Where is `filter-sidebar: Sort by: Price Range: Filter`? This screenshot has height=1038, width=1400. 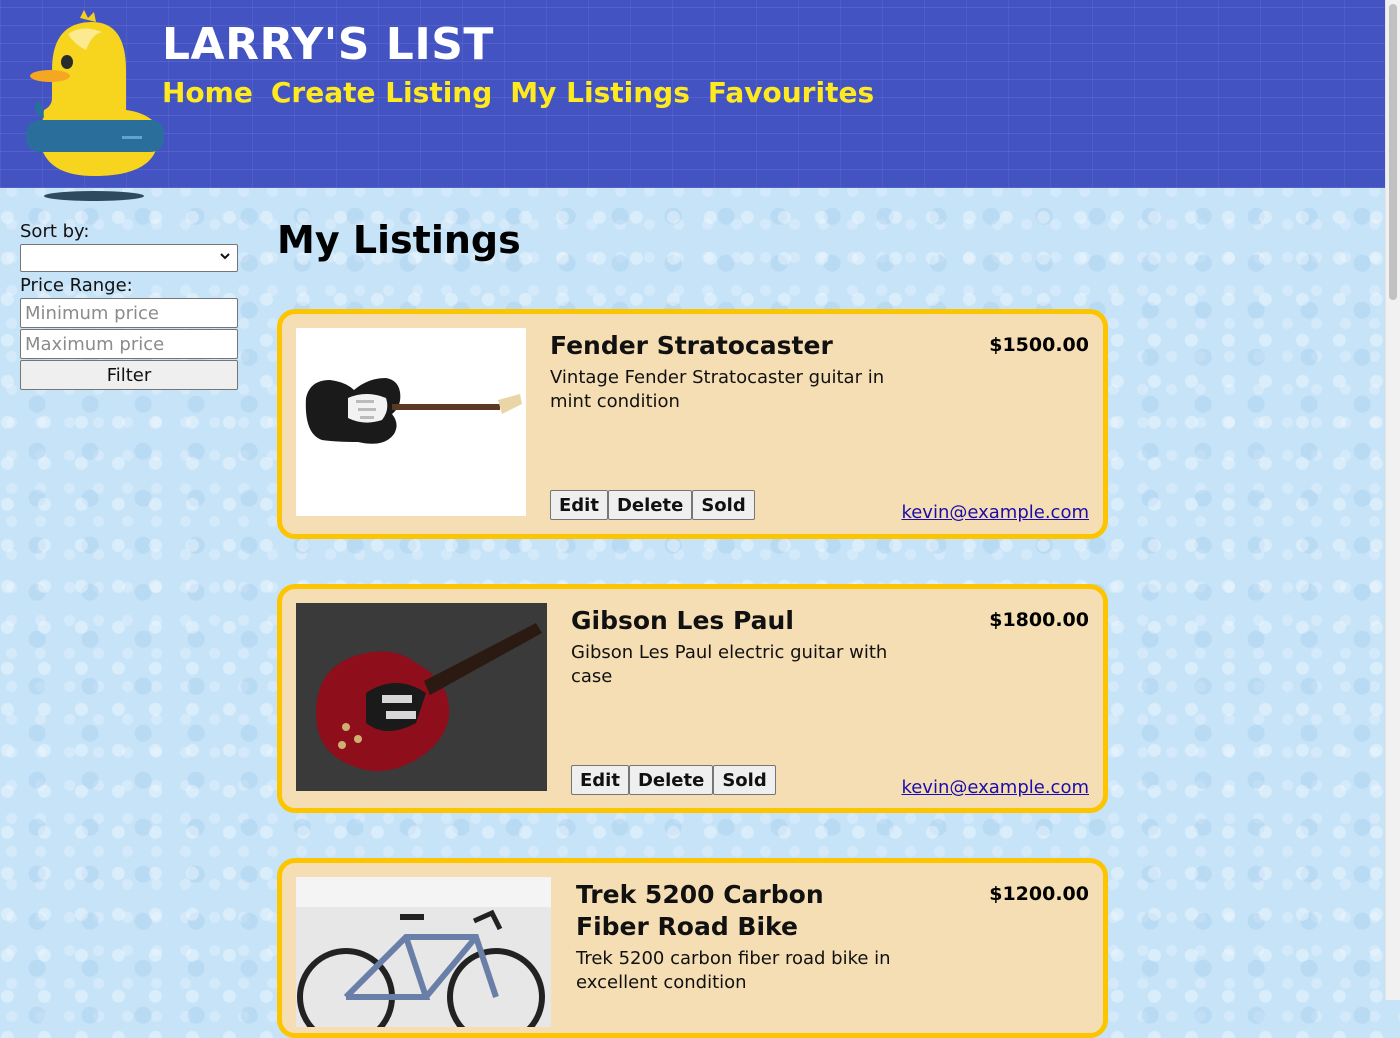 filter-sidebar: Sort by: Price Range: Filter is located at coordinates (129, 305).